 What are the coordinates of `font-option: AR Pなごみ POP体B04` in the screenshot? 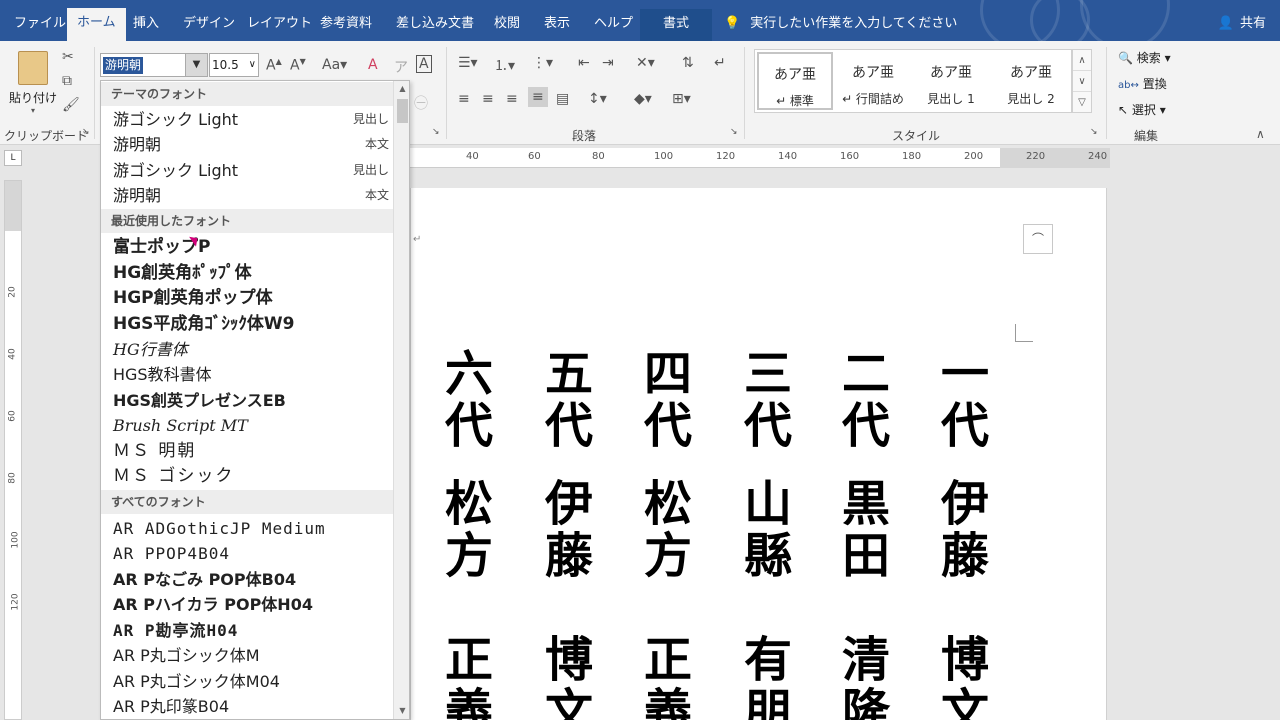 It's located at (252, 579).